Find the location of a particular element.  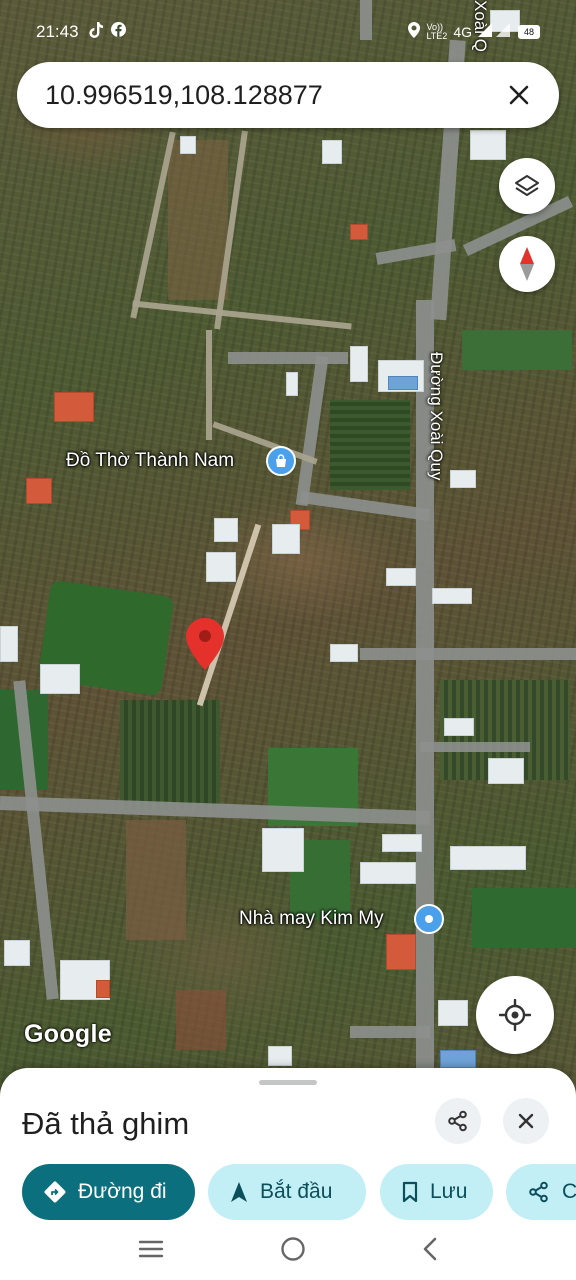

action-chips: Đường đi Bắt đầu Lưu Ch is located at coordinates (299, 1192).